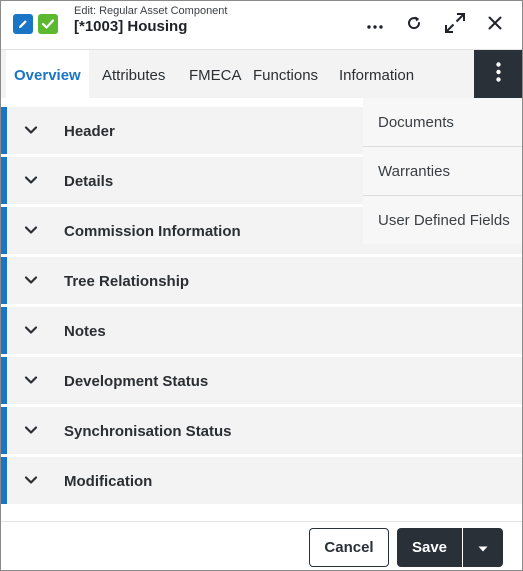  I want to click on tab-overflow-button, so click(498, 74).